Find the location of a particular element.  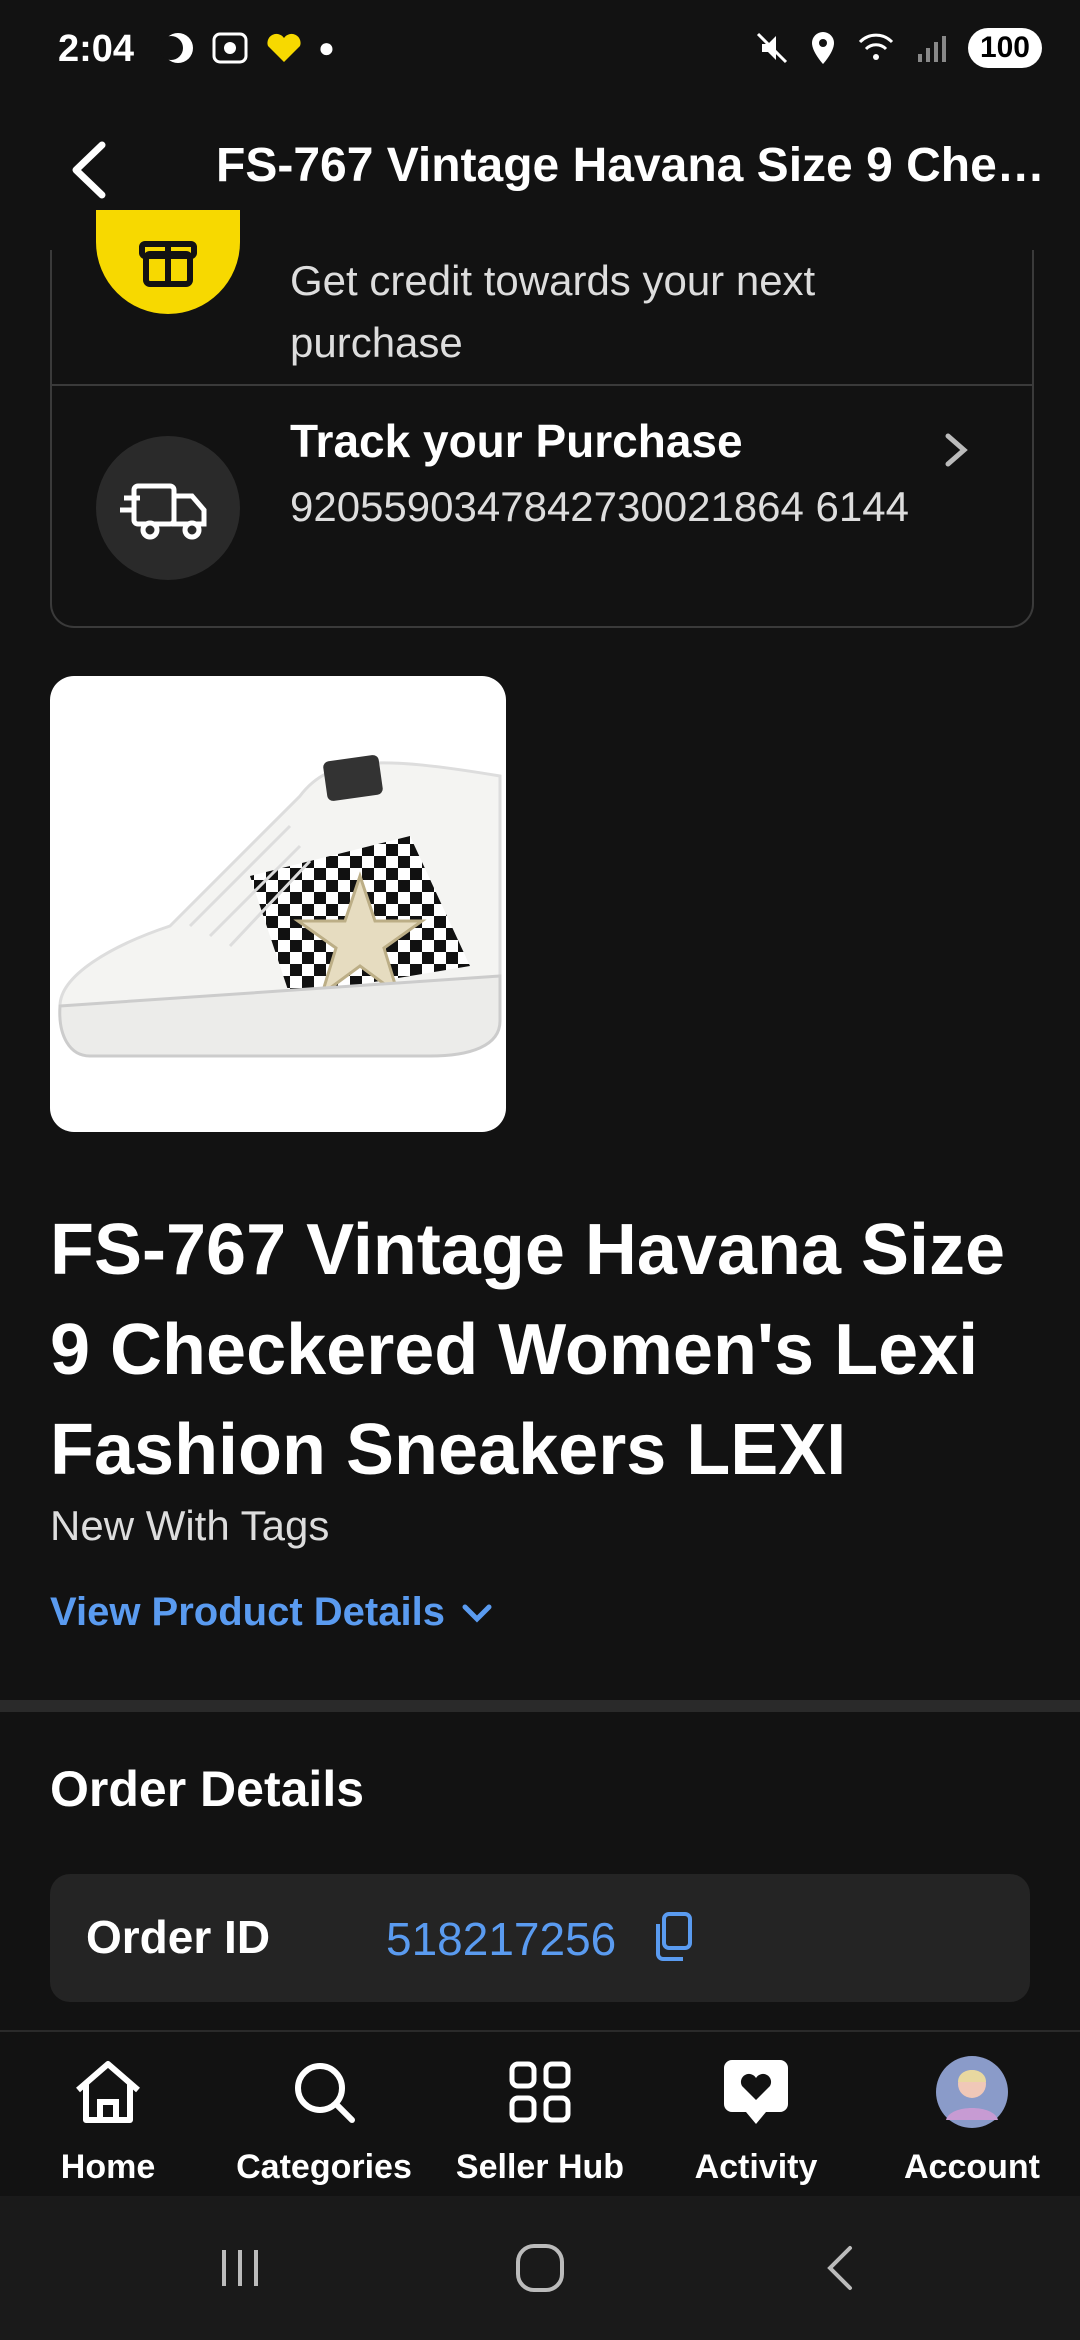

system-back-icon is located at coordinates (842, 2268).